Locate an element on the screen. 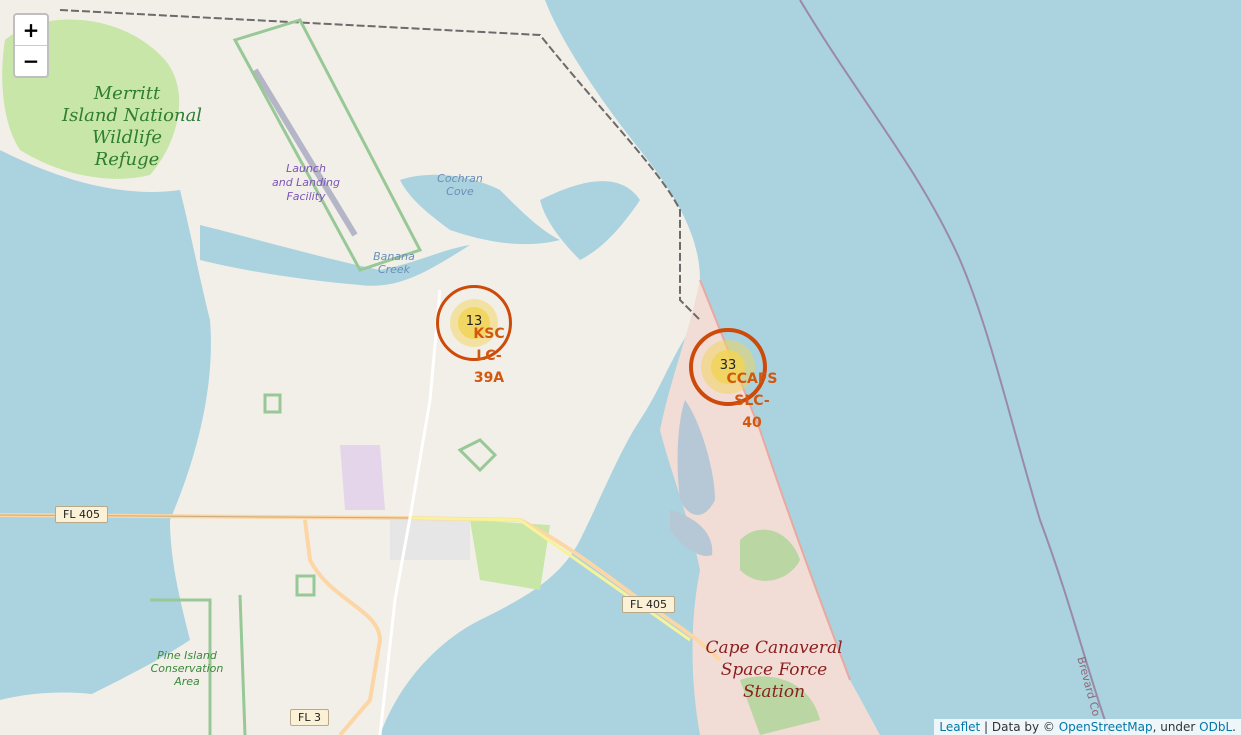 This screenshot has width=1241, height=735. zoom-out-button: − is located at coordinates (31, 61).